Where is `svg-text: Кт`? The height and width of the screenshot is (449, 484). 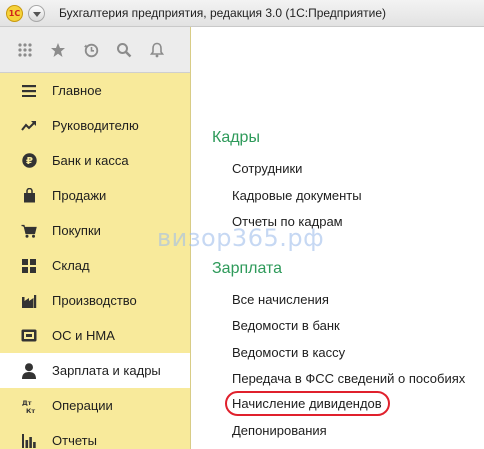
svg-text: Кт is located at coordinates (30, 410).